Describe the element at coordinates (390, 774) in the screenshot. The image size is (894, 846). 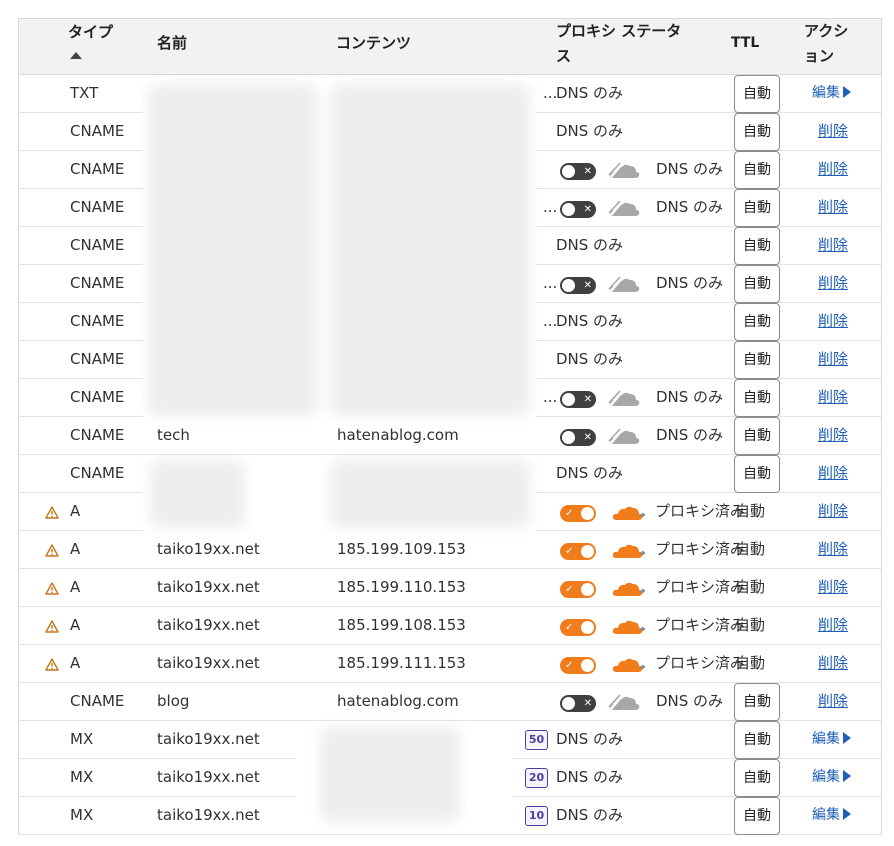
I see `blurred-contents` at that location.